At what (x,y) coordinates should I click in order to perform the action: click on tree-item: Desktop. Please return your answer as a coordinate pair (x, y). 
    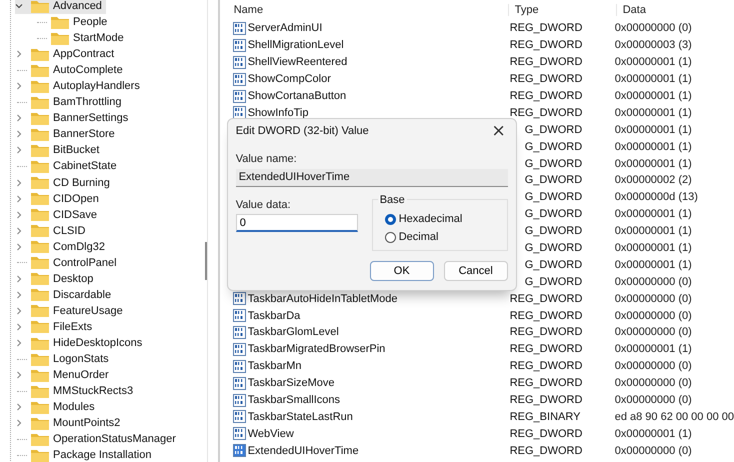
    Looking at the image, I should click on (56, 278).